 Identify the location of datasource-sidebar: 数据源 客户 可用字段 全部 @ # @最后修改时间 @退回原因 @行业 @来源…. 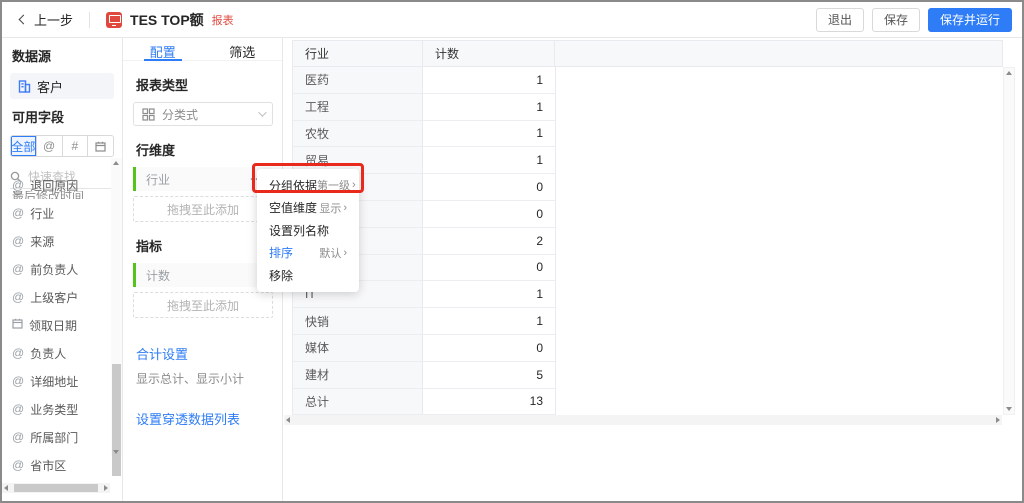
(62, 269).